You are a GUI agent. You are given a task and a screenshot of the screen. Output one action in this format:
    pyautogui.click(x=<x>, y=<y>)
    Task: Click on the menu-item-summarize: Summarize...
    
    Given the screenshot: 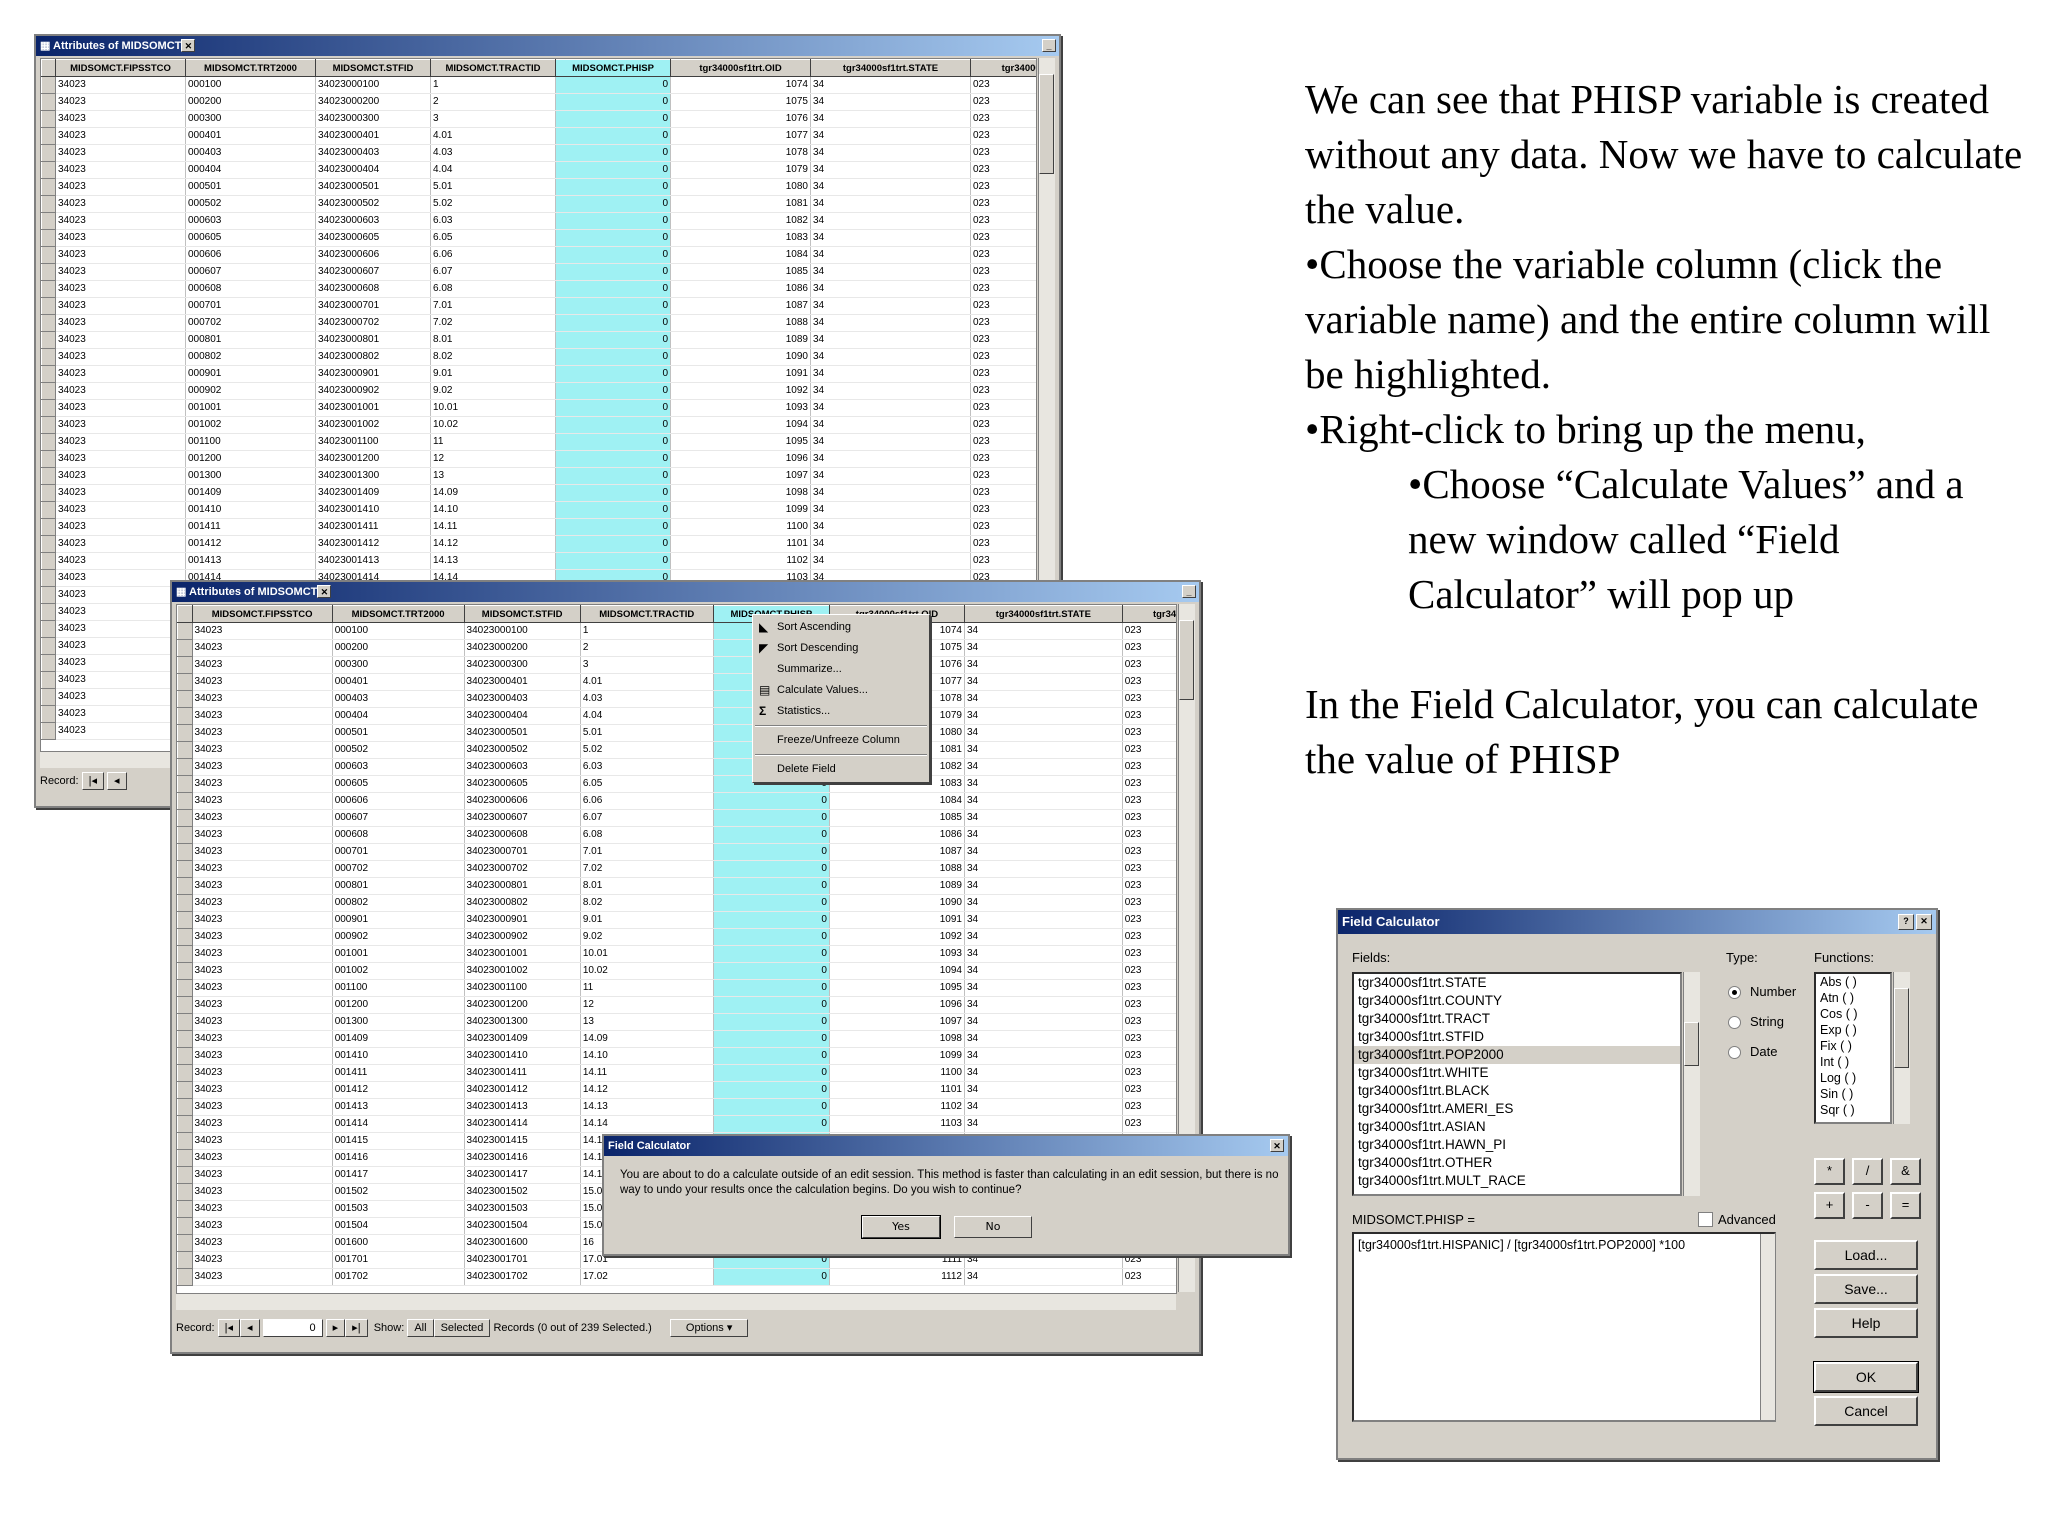 What is the action you would take?
    pyautogui.click(x=841, y=669)
    